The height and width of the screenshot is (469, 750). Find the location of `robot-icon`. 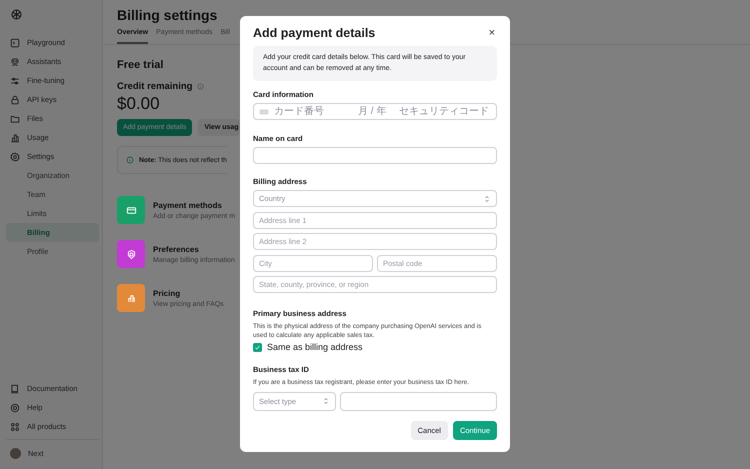

robot-icon is located at coordinates (15, 61).